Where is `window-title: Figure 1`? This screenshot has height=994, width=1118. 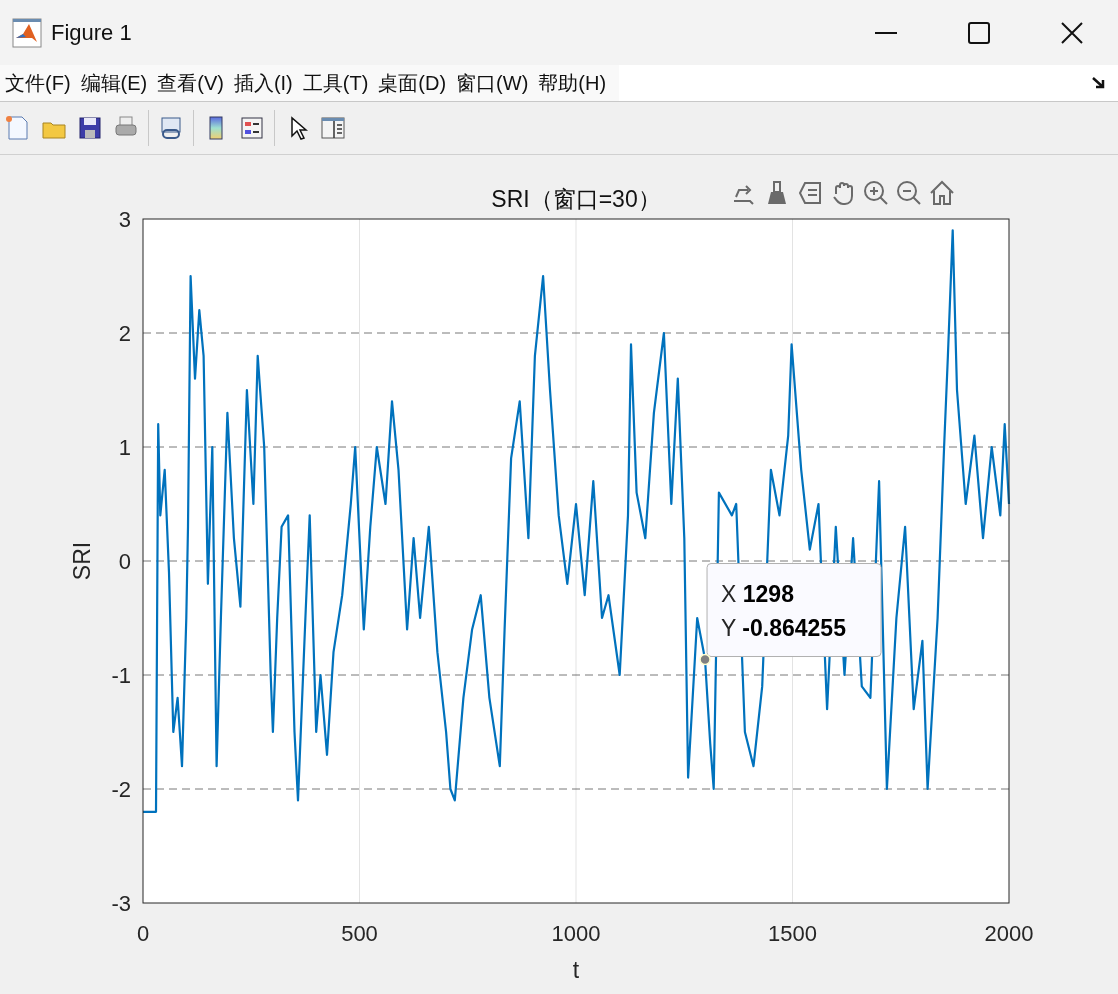
window-title: Figure 1 is located at coordinates (91, 33).